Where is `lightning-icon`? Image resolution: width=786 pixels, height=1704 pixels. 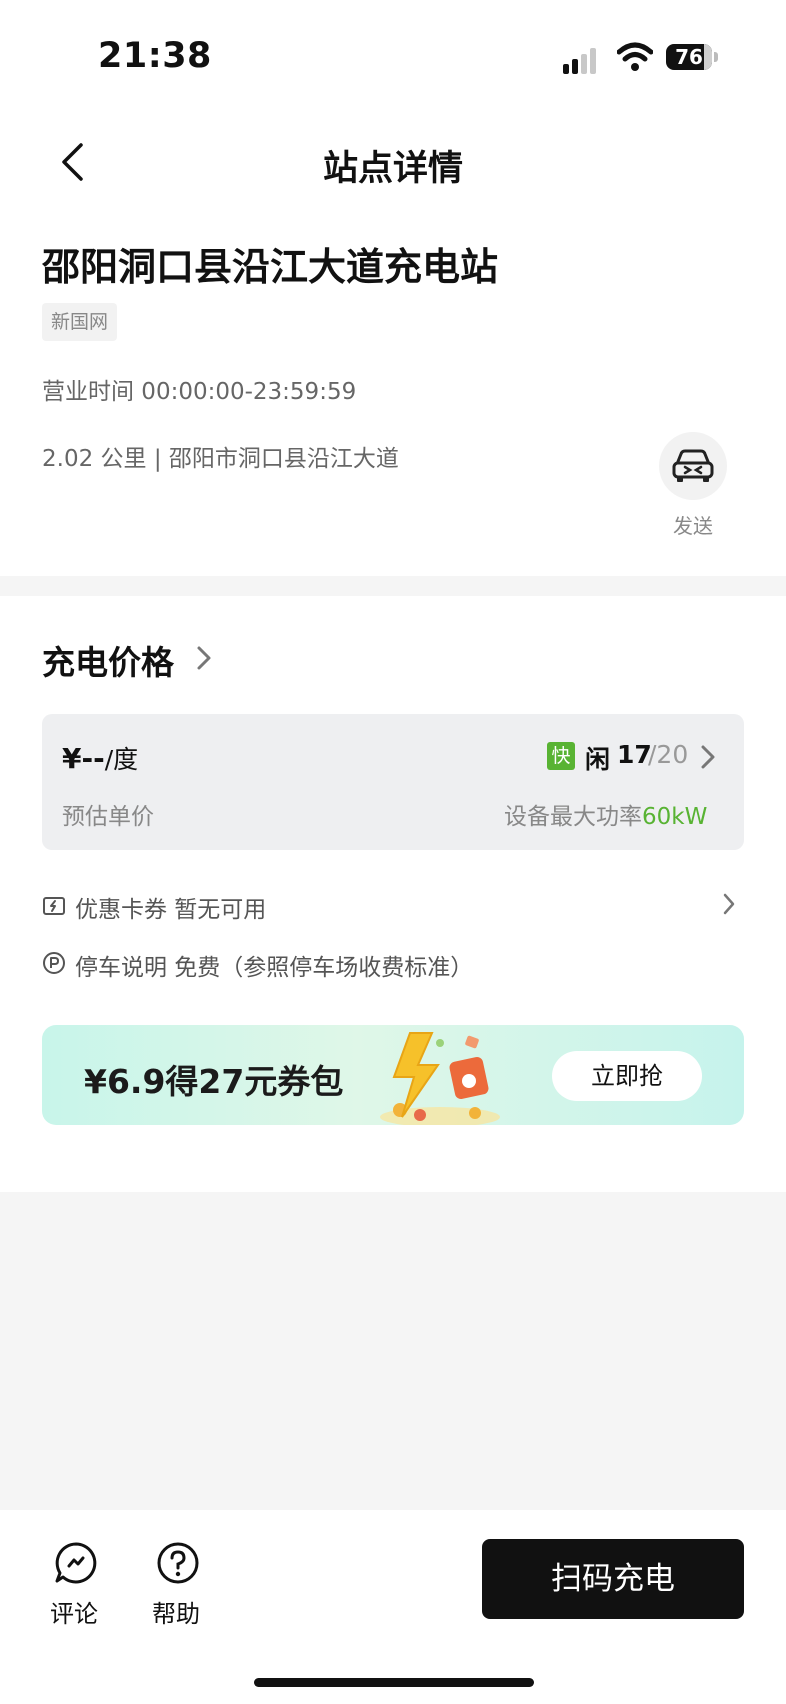
lightning-icon is located at coordinates (465, 1076).